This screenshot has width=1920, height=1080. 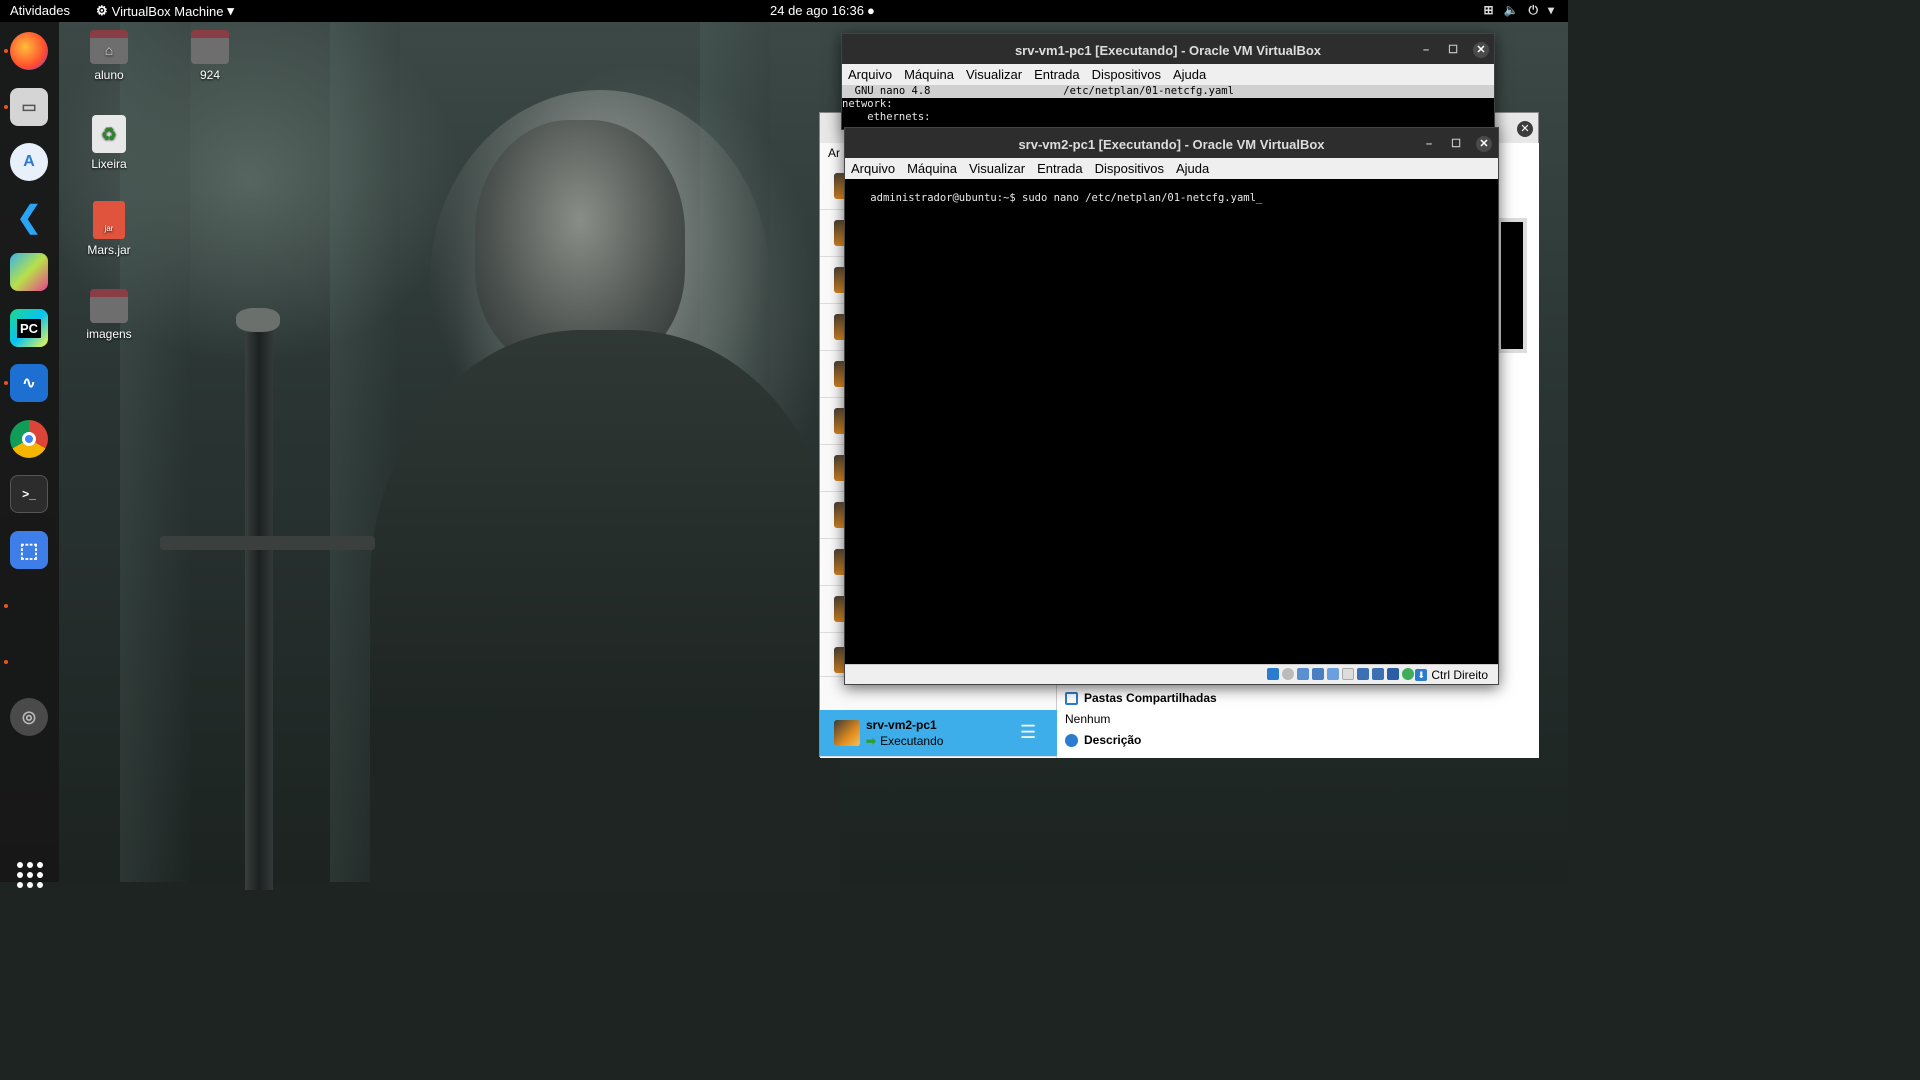 I want to click on dock: ▭ A ❮ PC ∿ >_ ⬚ ◎, so click(x=29, y=455).